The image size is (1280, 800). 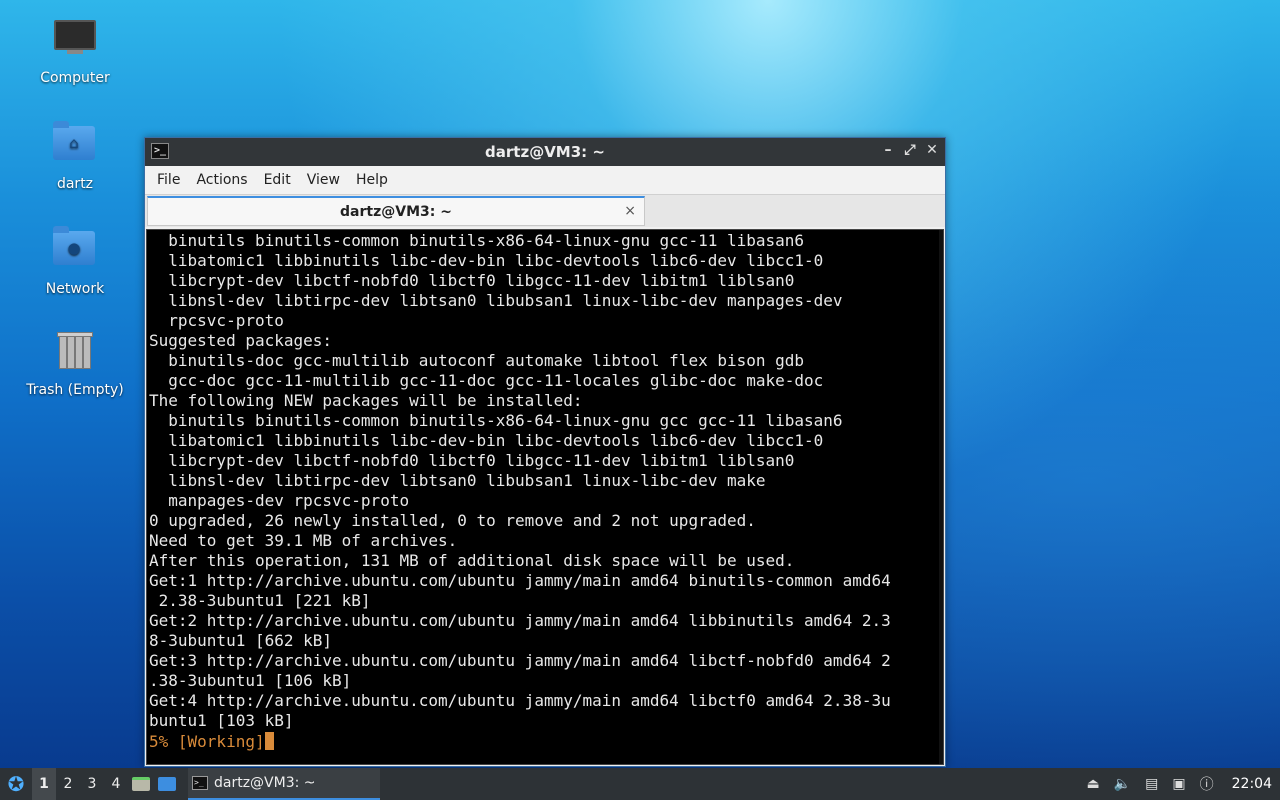 I want to click on desktop-icon-label: Computer, so click(x=75, y=78).